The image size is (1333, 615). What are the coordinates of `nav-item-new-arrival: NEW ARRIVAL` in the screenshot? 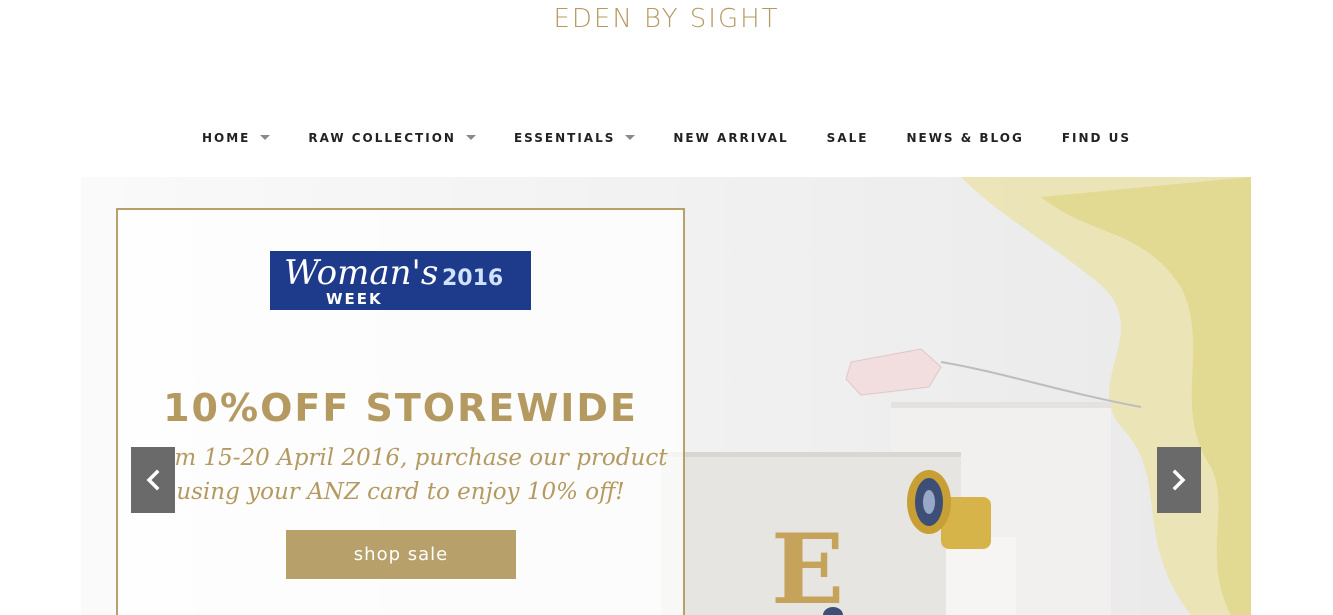 It's located at (730, 138).